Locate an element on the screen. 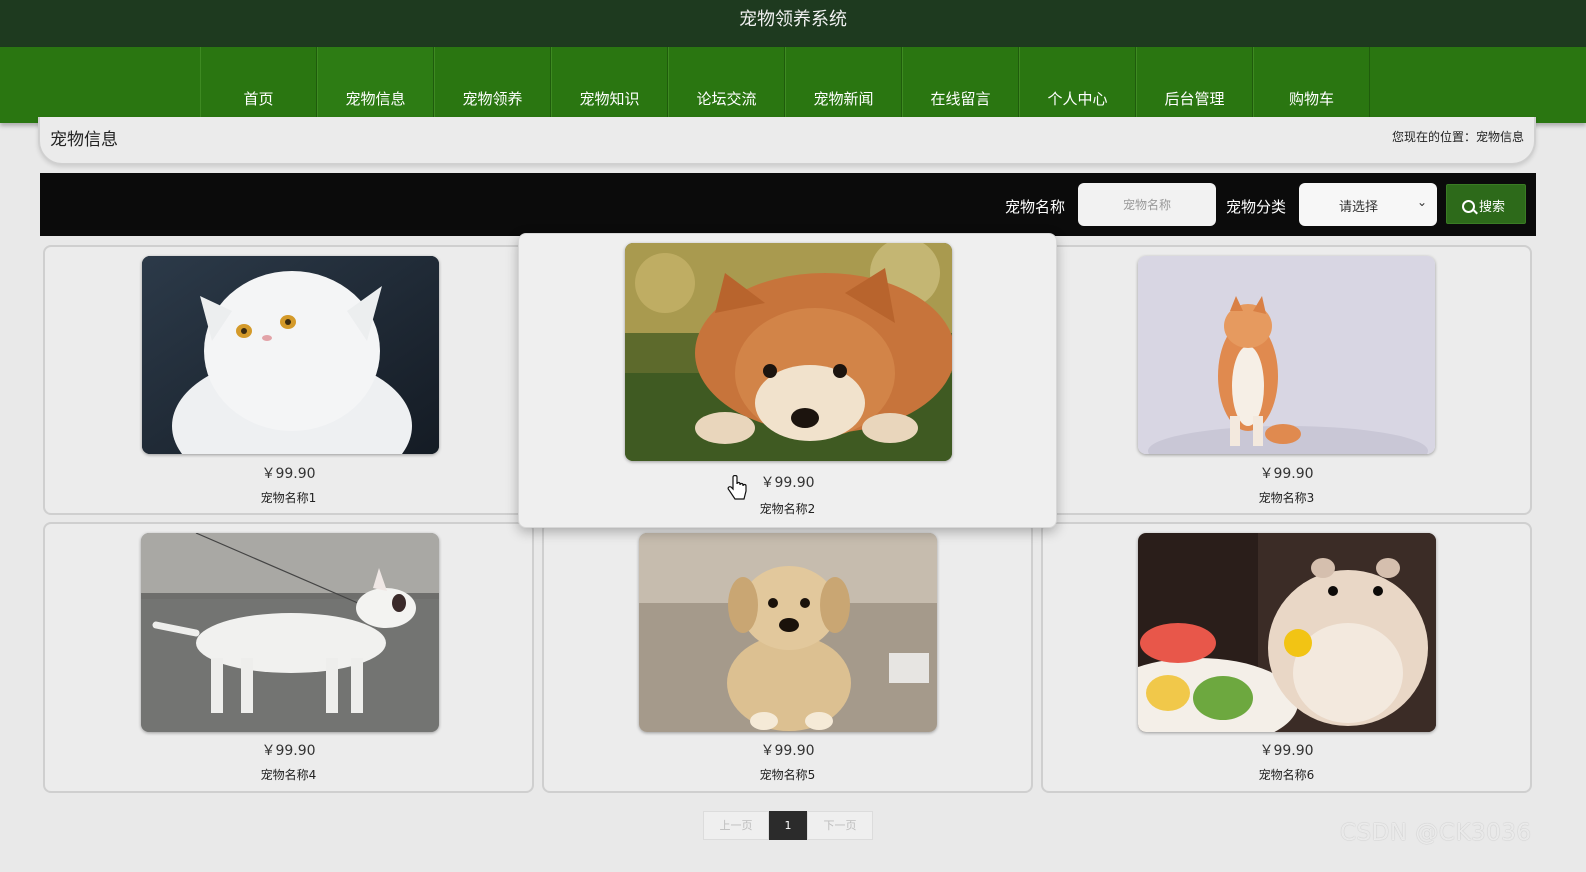 Image resolution: width=1586 pixels, height=872 pixels. breadcrumb: 宠物信息 您现在的位置：宠物信息 is located at coordinates (787, 141).